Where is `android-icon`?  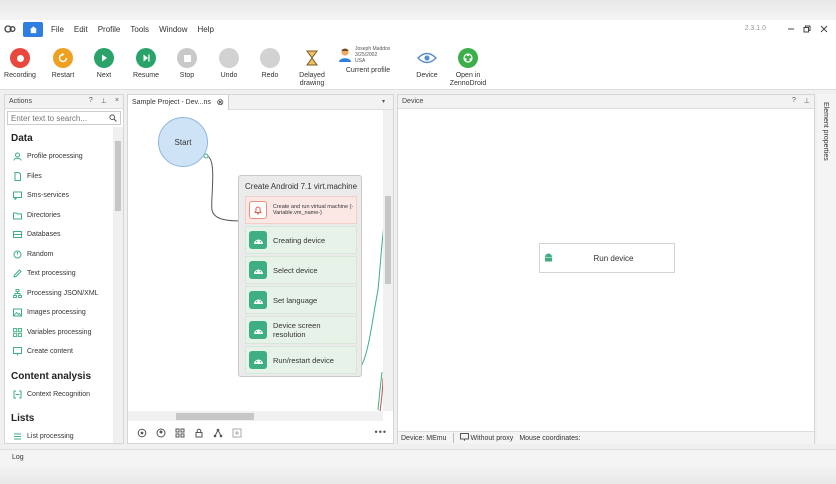 android-icon is located at coordinates (258, 270).